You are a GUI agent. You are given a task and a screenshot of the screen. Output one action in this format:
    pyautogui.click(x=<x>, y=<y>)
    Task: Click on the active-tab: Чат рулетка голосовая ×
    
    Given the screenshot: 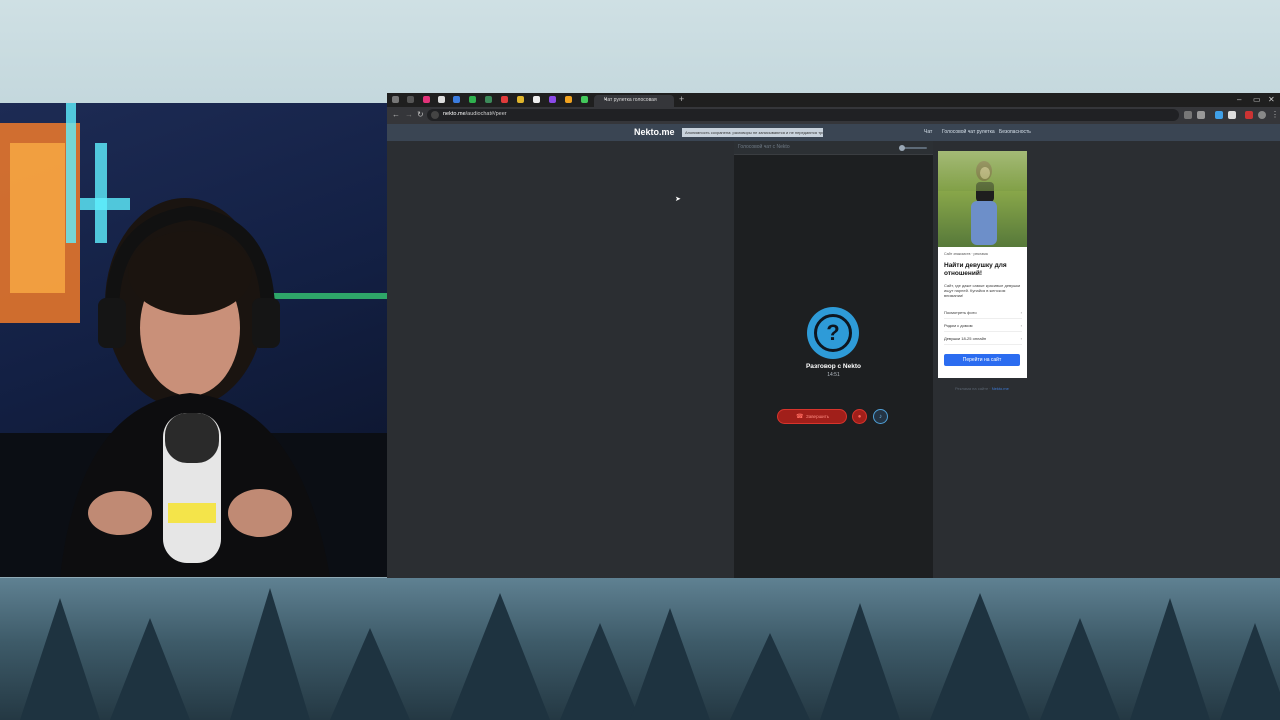 What is the action you would take?
    pyautogui.click(x=634, y=101)
    